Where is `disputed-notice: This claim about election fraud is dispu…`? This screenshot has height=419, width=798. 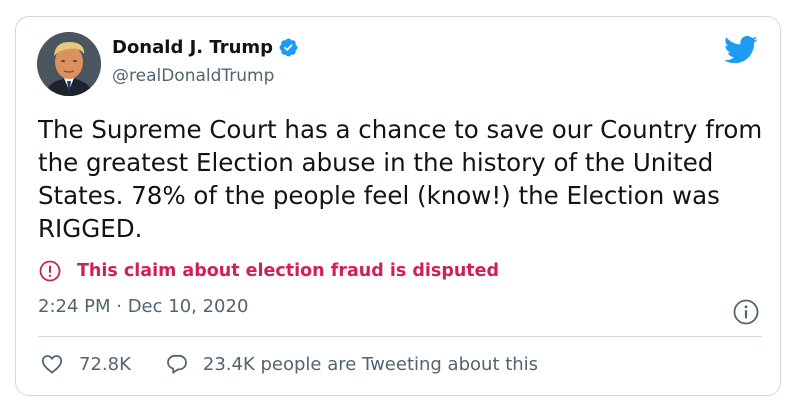
disputed-notice: This claim about election fraud is dispu… is located at coordinates (269, 271).